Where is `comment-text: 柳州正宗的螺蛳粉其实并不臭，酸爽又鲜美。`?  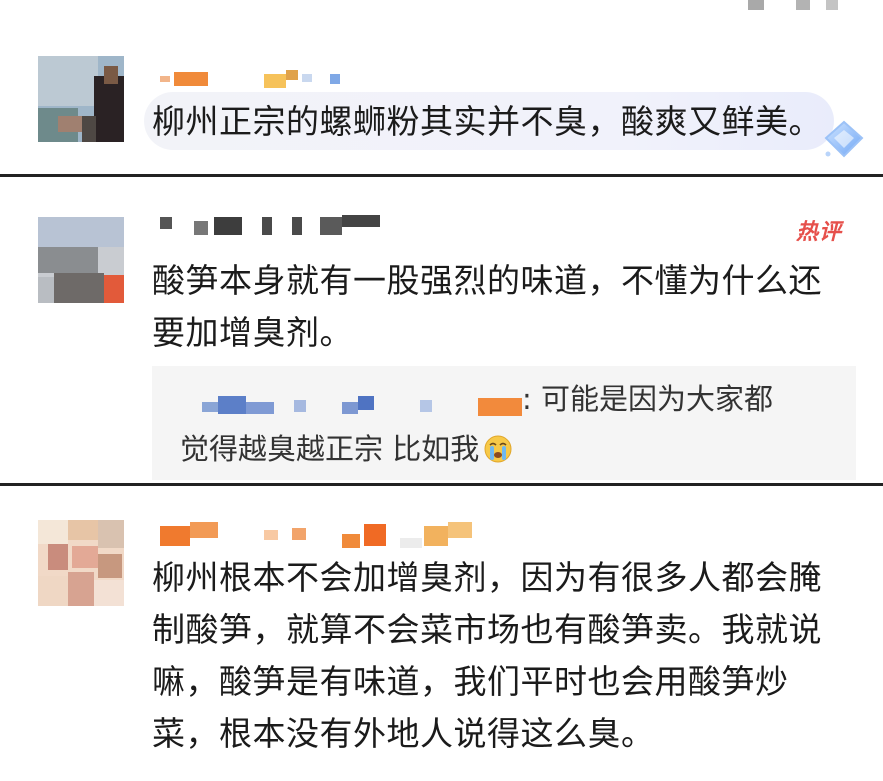 comment-text: 柳州正宗的螺蛳粉其实并不臭，酸爽又鲜美。 is located at coordinates (487, 121).